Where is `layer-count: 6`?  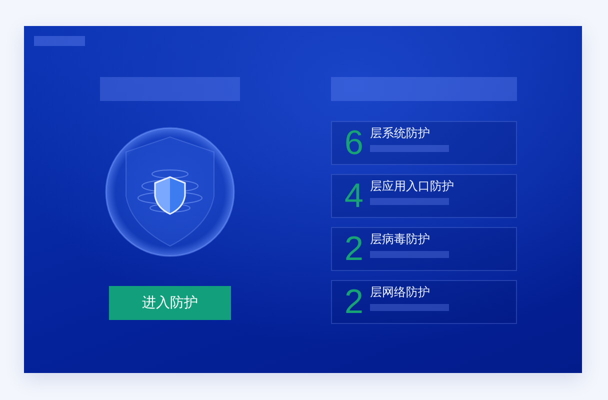
layer-count: 6 is located at coordinates (354, 143).